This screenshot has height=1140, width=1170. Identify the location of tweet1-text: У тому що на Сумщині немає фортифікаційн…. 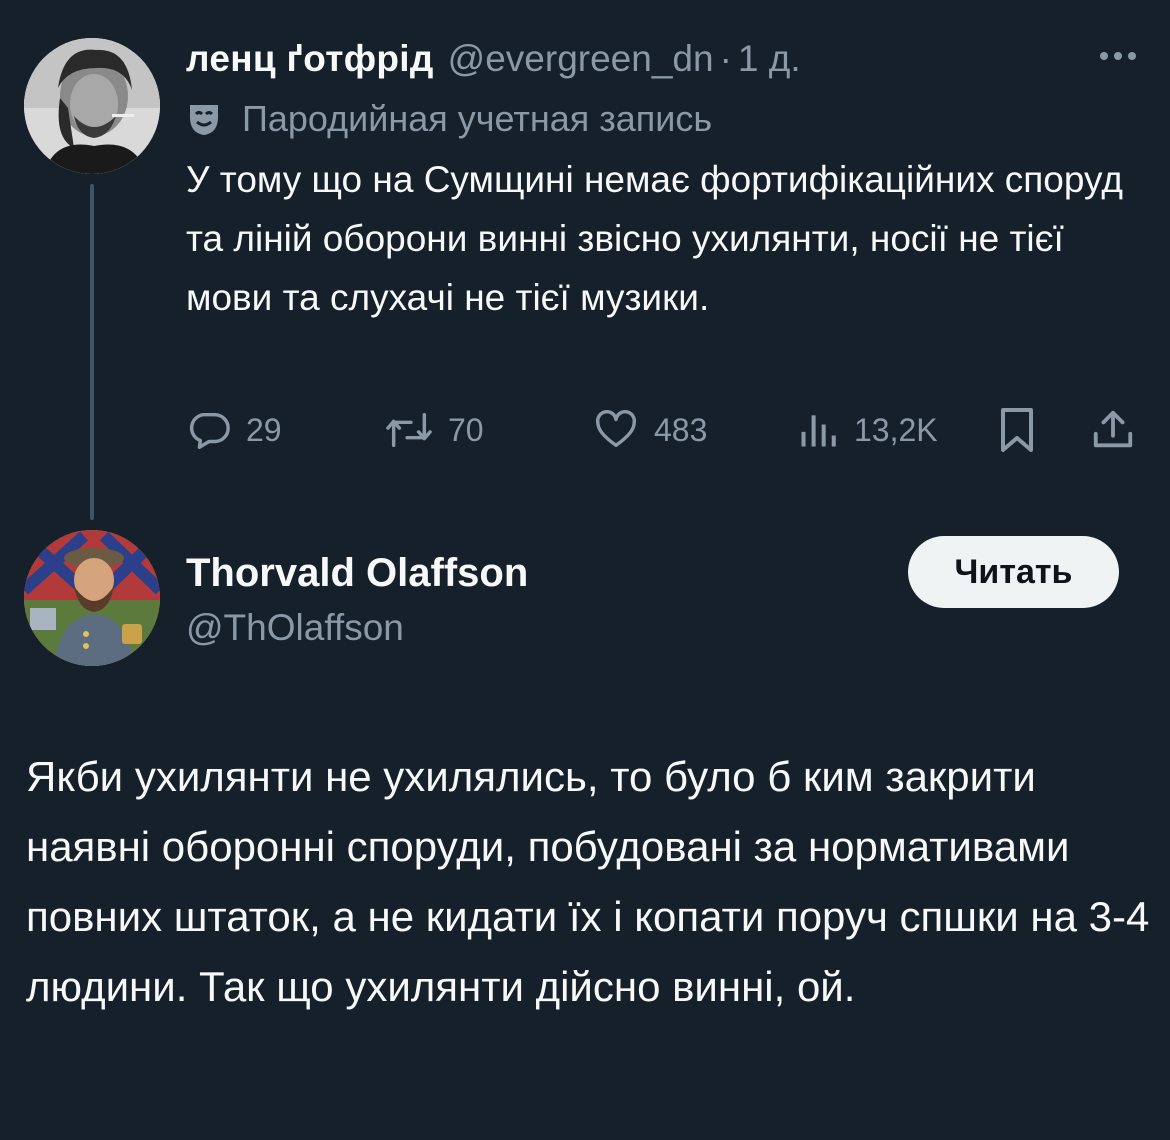
(654, 238).